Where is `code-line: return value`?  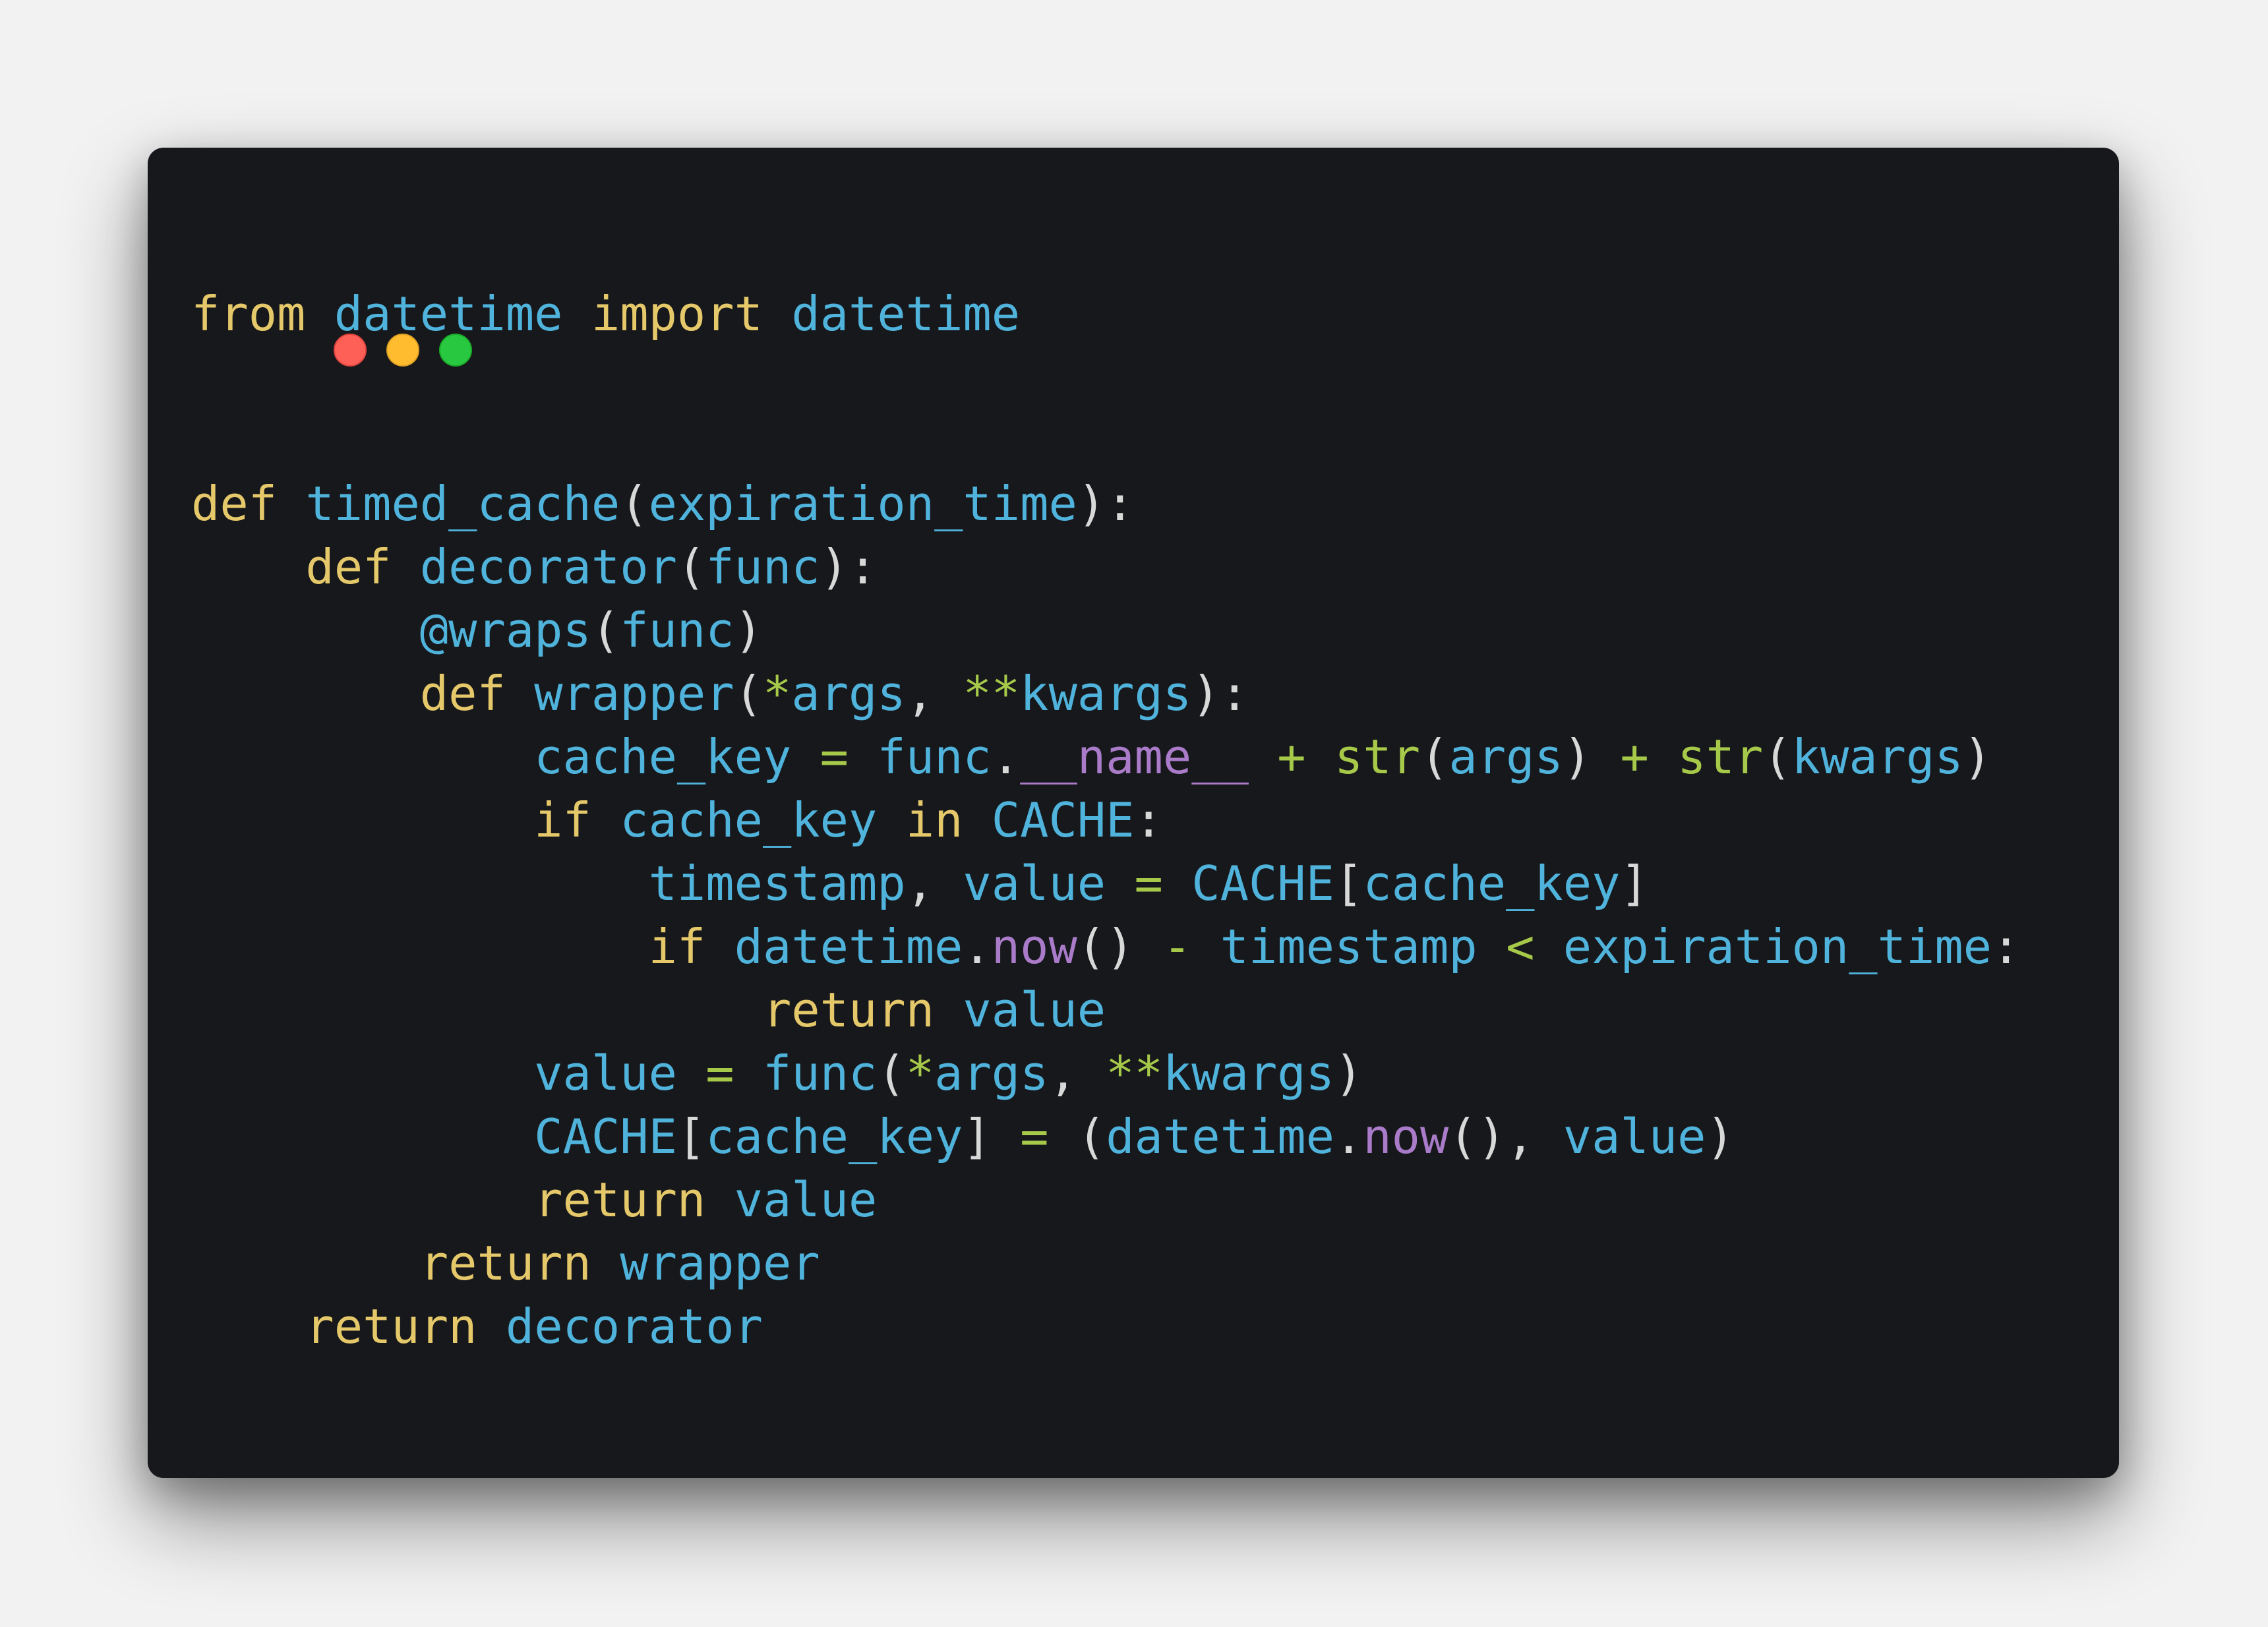
code-line: return value is located at coordinates (1105, 1010).